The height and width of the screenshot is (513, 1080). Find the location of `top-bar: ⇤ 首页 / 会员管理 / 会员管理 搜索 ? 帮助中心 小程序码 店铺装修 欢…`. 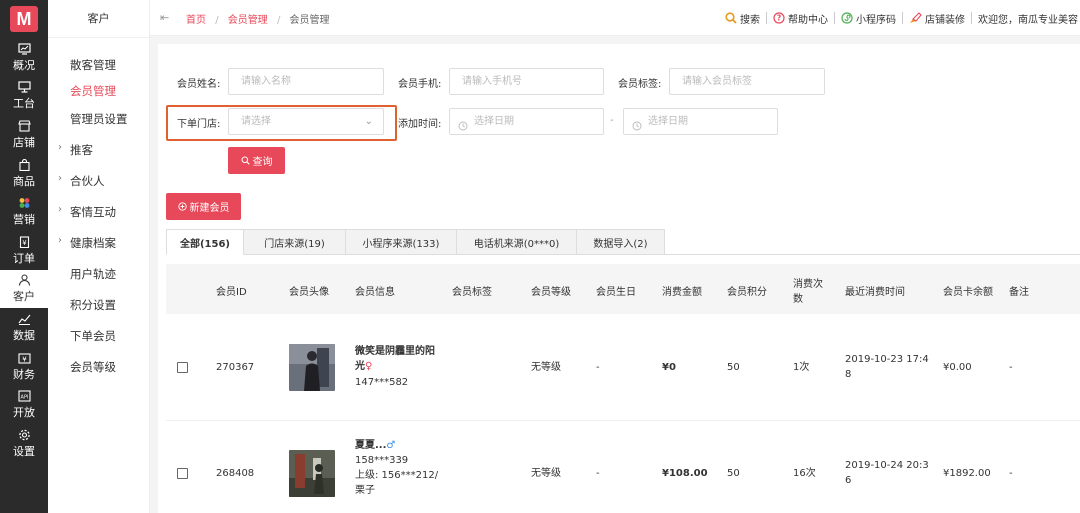

top-bar: ⇤ 首页 / 会员管理 / 会员管理 搜索 ? 帮助中心 小程序码 店铺装修 欢… is located at coordinates (615, 18).